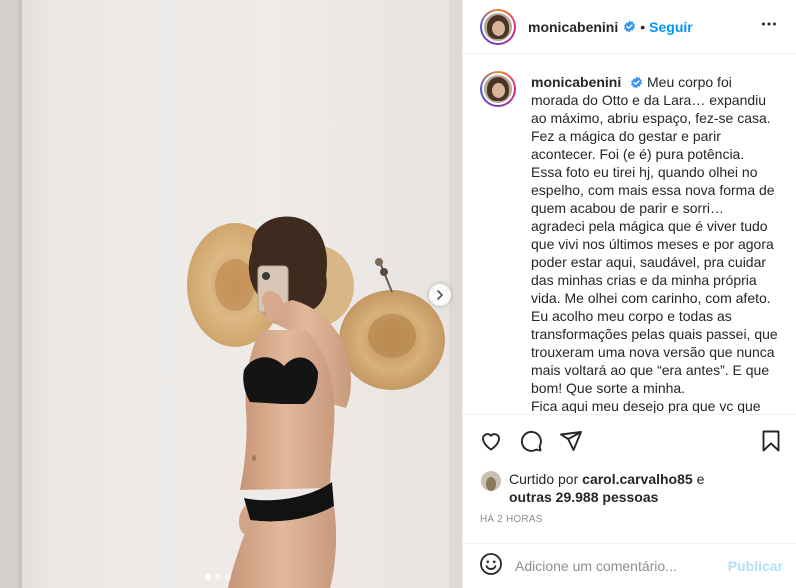 The height and width of the screenshot is (588, 796). Describe the element at coordinates (576, 82) in the screenshot. I see `caption-username: monicabenini` at that location.